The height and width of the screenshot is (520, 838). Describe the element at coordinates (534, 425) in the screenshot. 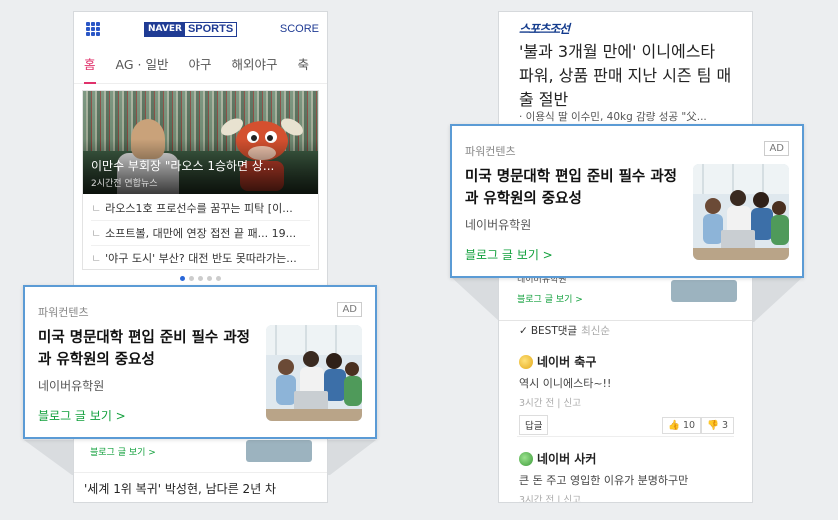

I see `reply-button: 답글` at that location.